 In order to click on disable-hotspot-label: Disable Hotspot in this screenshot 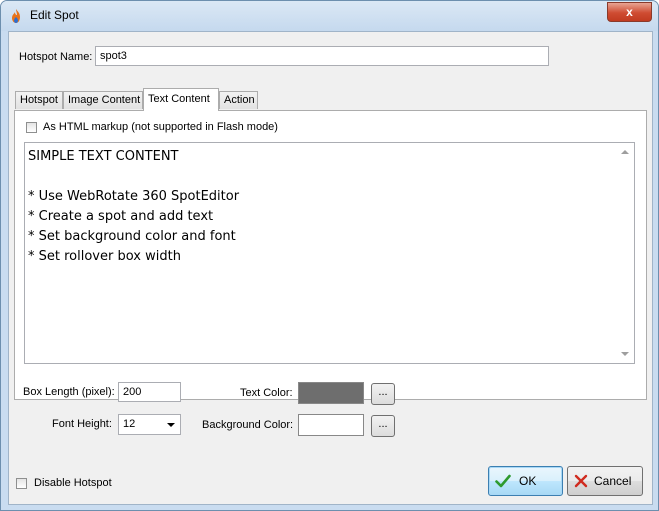, I will do `click(73, 483)`.